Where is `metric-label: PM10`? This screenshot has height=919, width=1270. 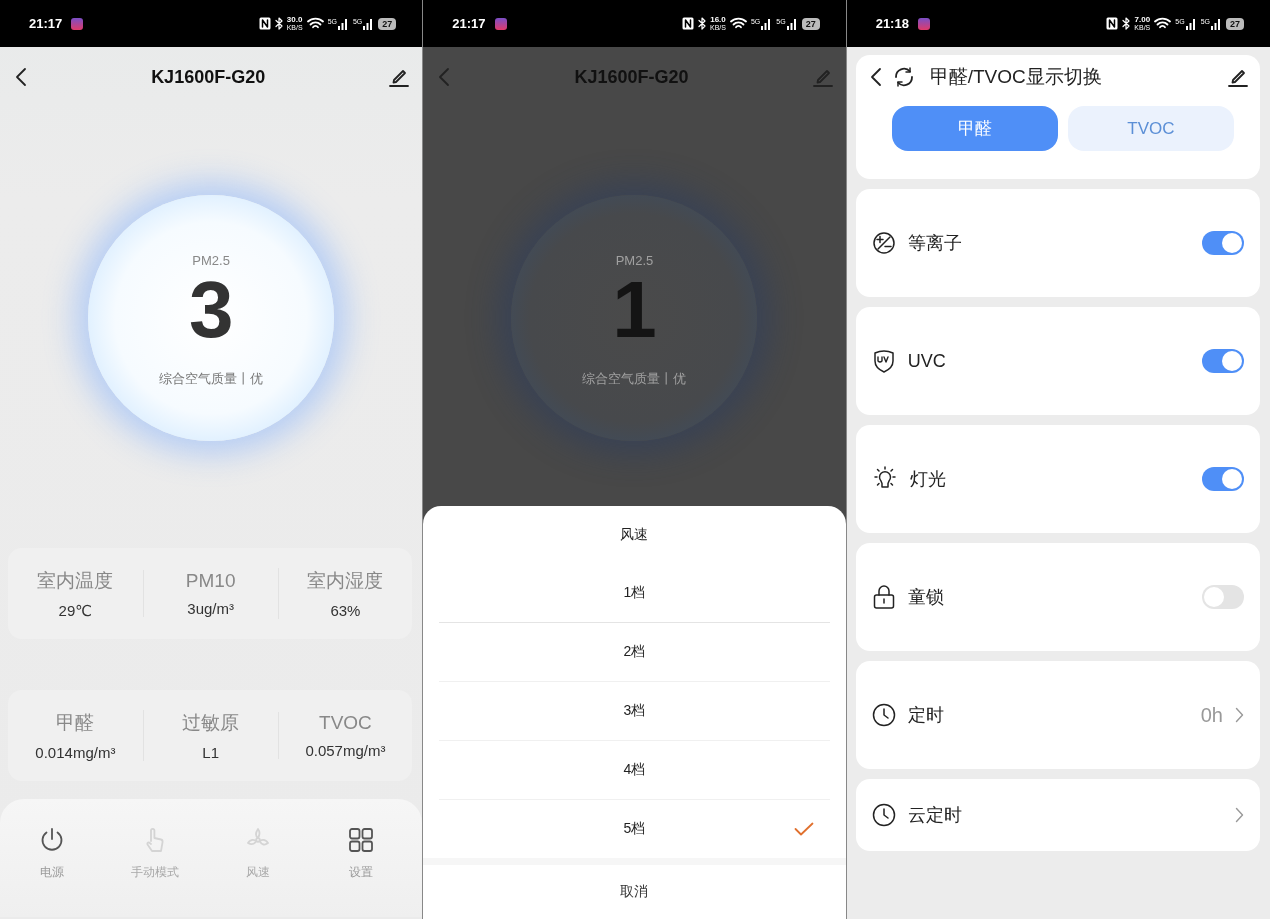
metric-label: PM10 is located at coordinates (210, 581).